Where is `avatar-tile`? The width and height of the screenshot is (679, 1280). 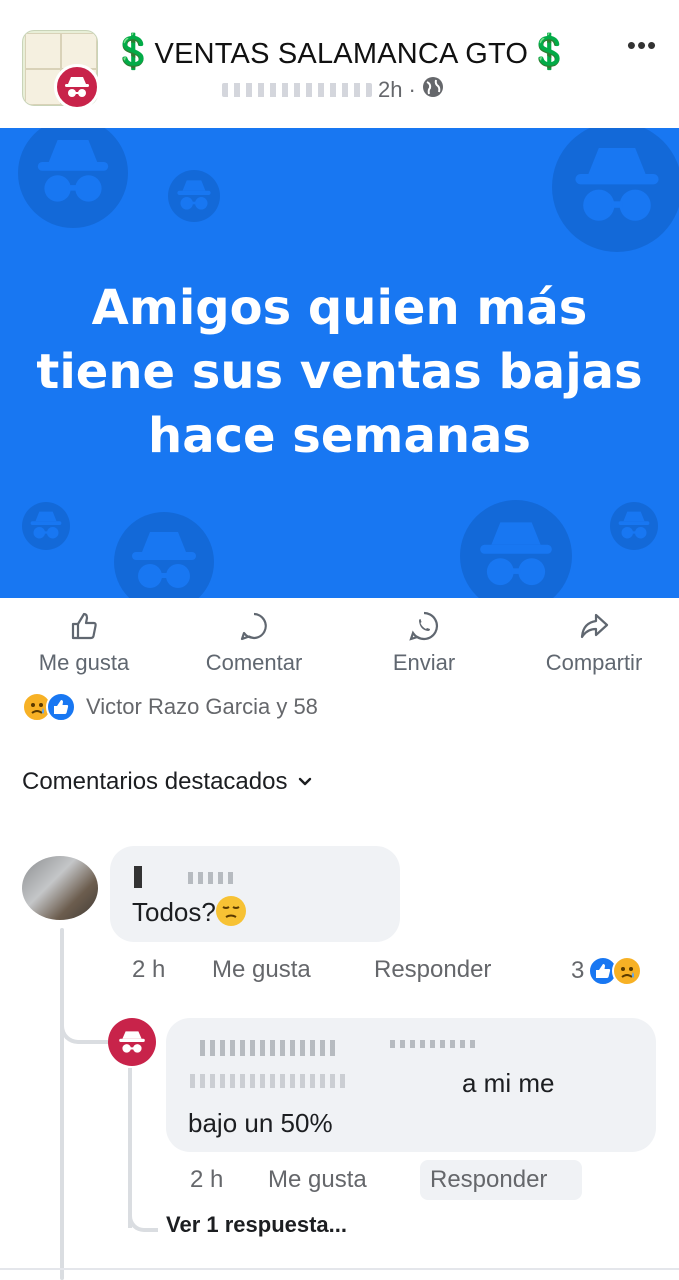 avatar-tile is located at coordinates (43, 51).